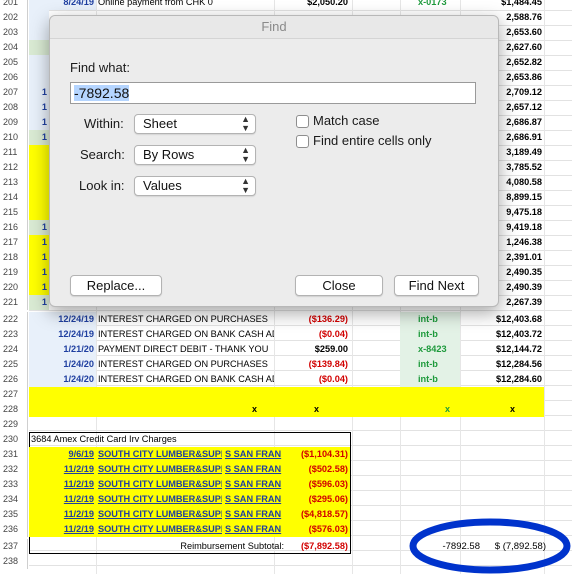 Image resolution: width=572 pixels, height=574 pixels. Describe the element at coordinates (317, 499) in the screenshot. I see `amount-cell: ($295.06)` at that location.